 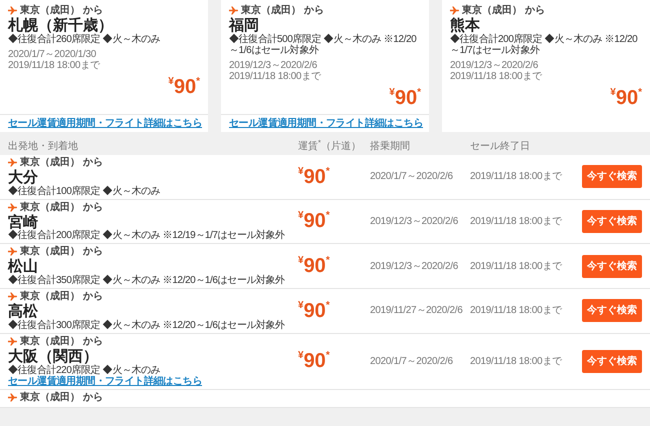 I want to click on fare-conditions: ◆往復合計500席限定 ◆火～木のみ ※12/20～1/6はセール対象外, so click(x=323, y=45).